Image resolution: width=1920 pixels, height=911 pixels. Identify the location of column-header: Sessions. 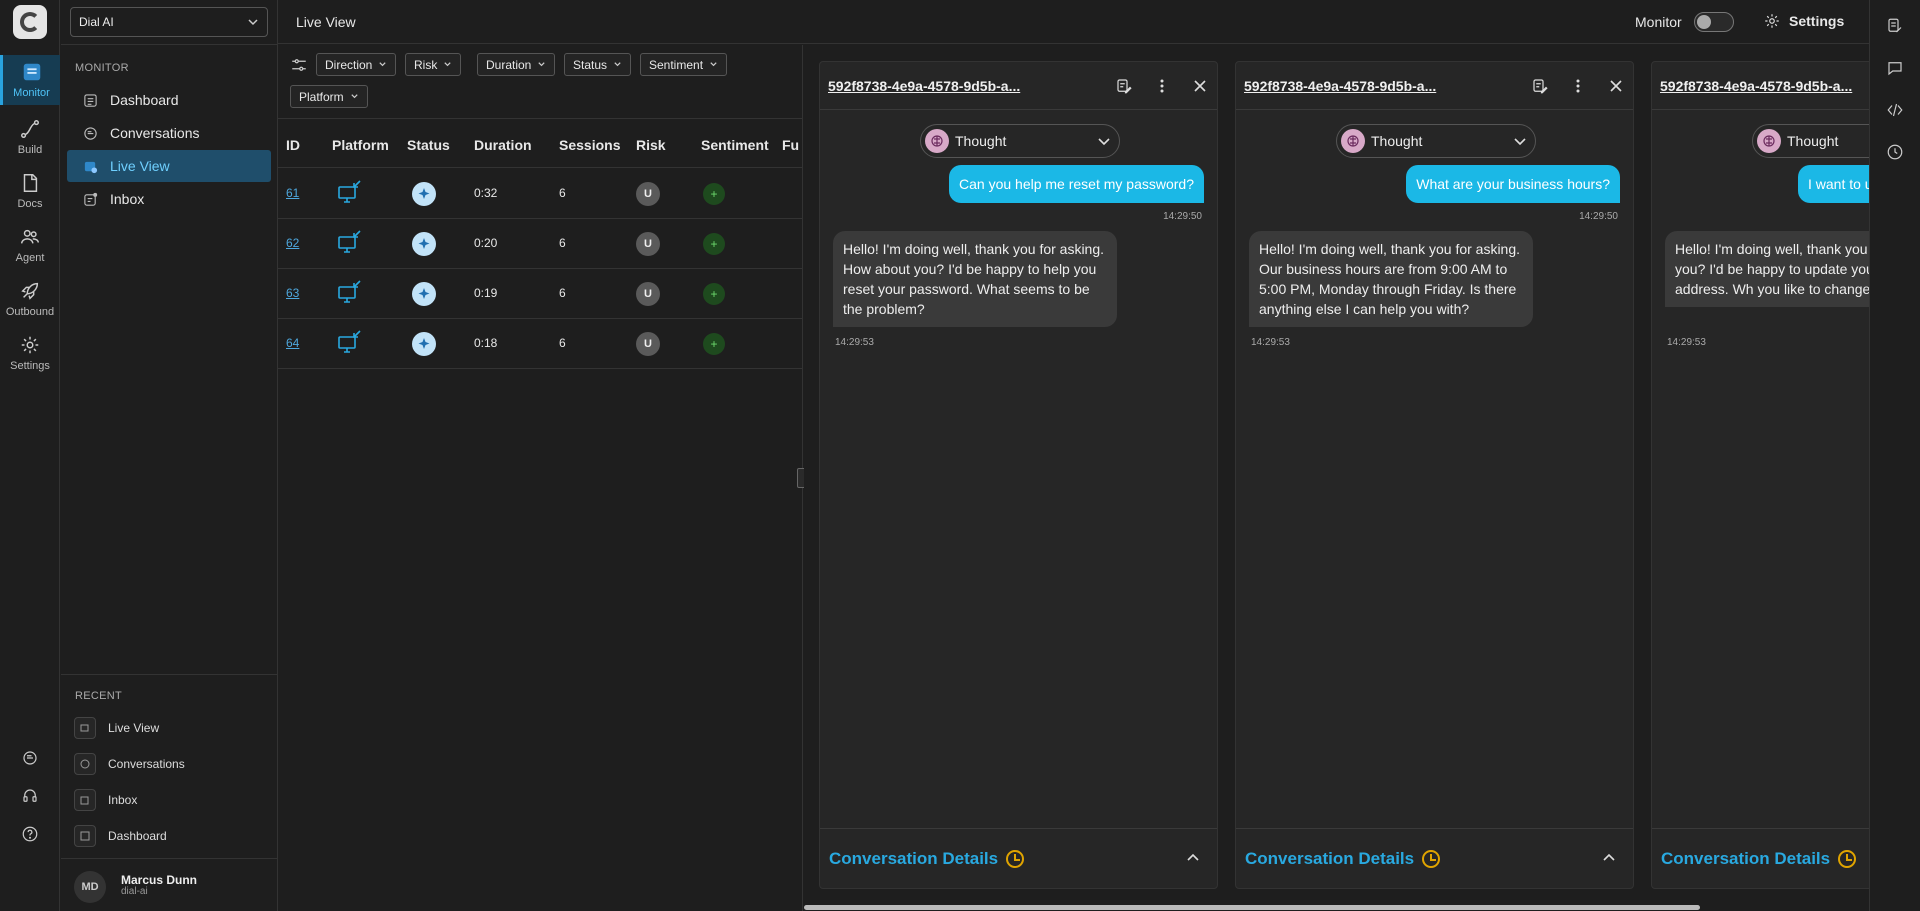
(589, 145).